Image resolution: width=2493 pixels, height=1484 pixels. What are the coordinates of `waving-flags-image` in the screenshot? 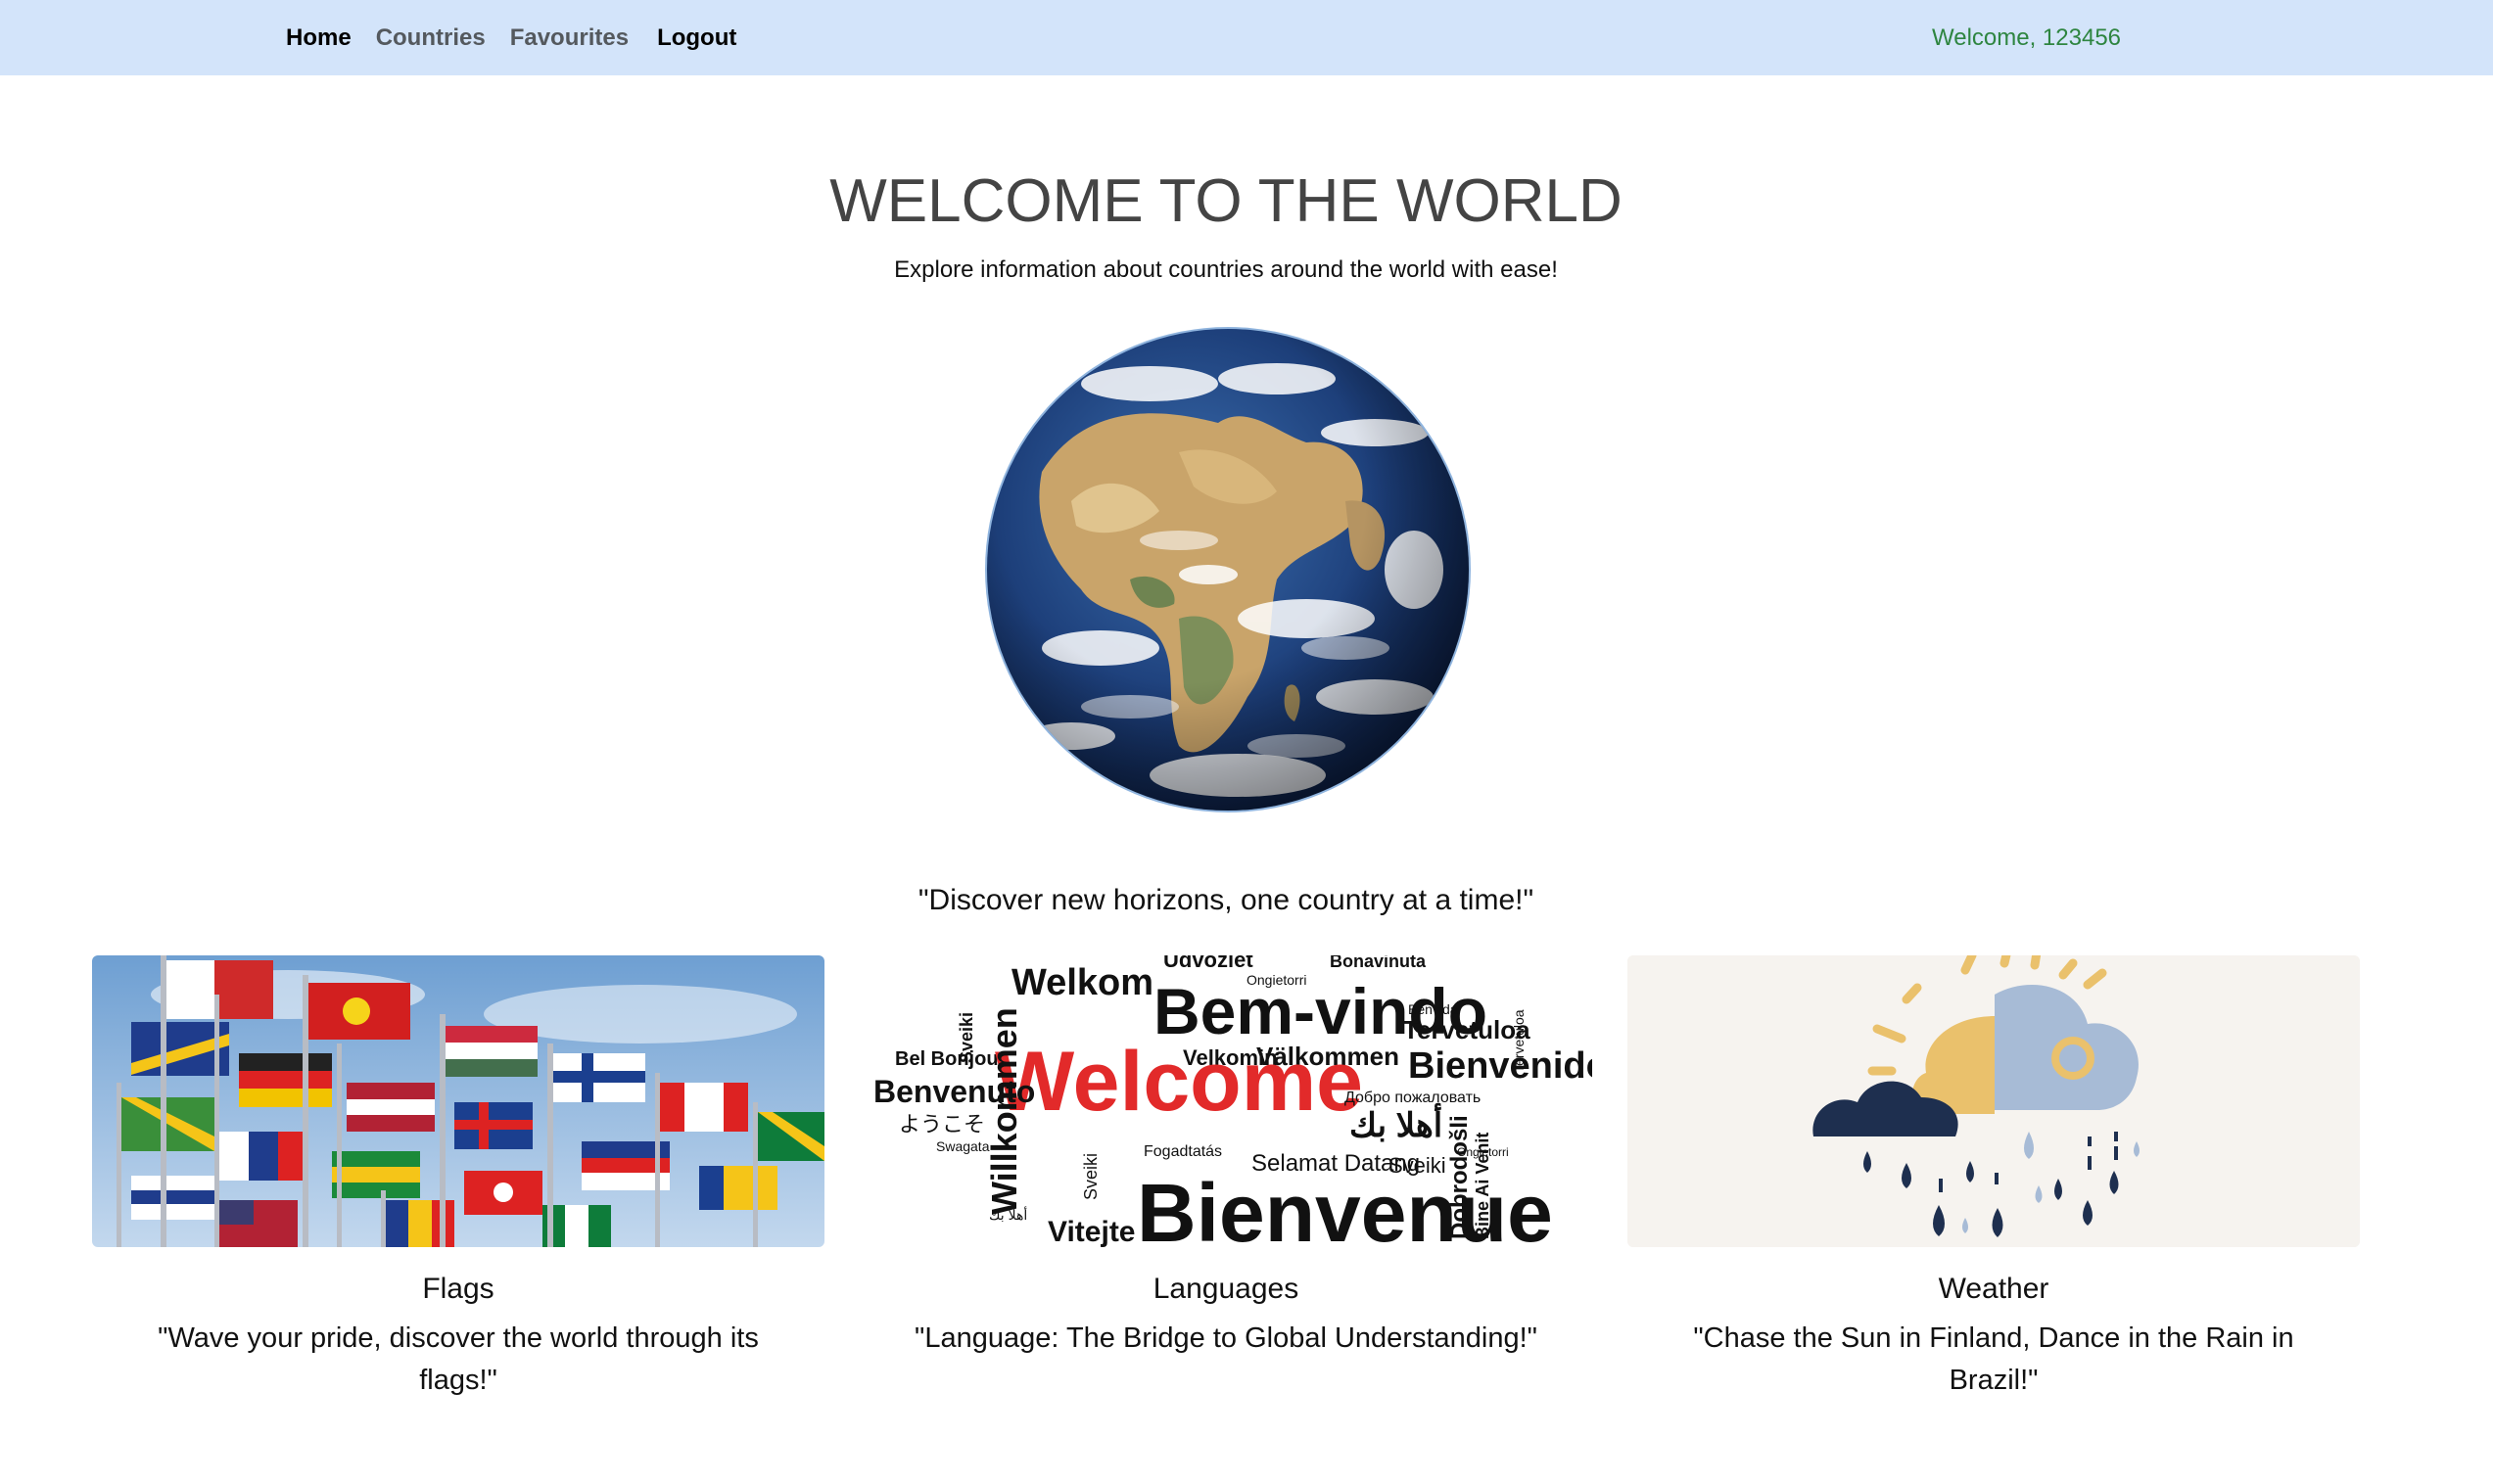 It's located at (458, 1101).